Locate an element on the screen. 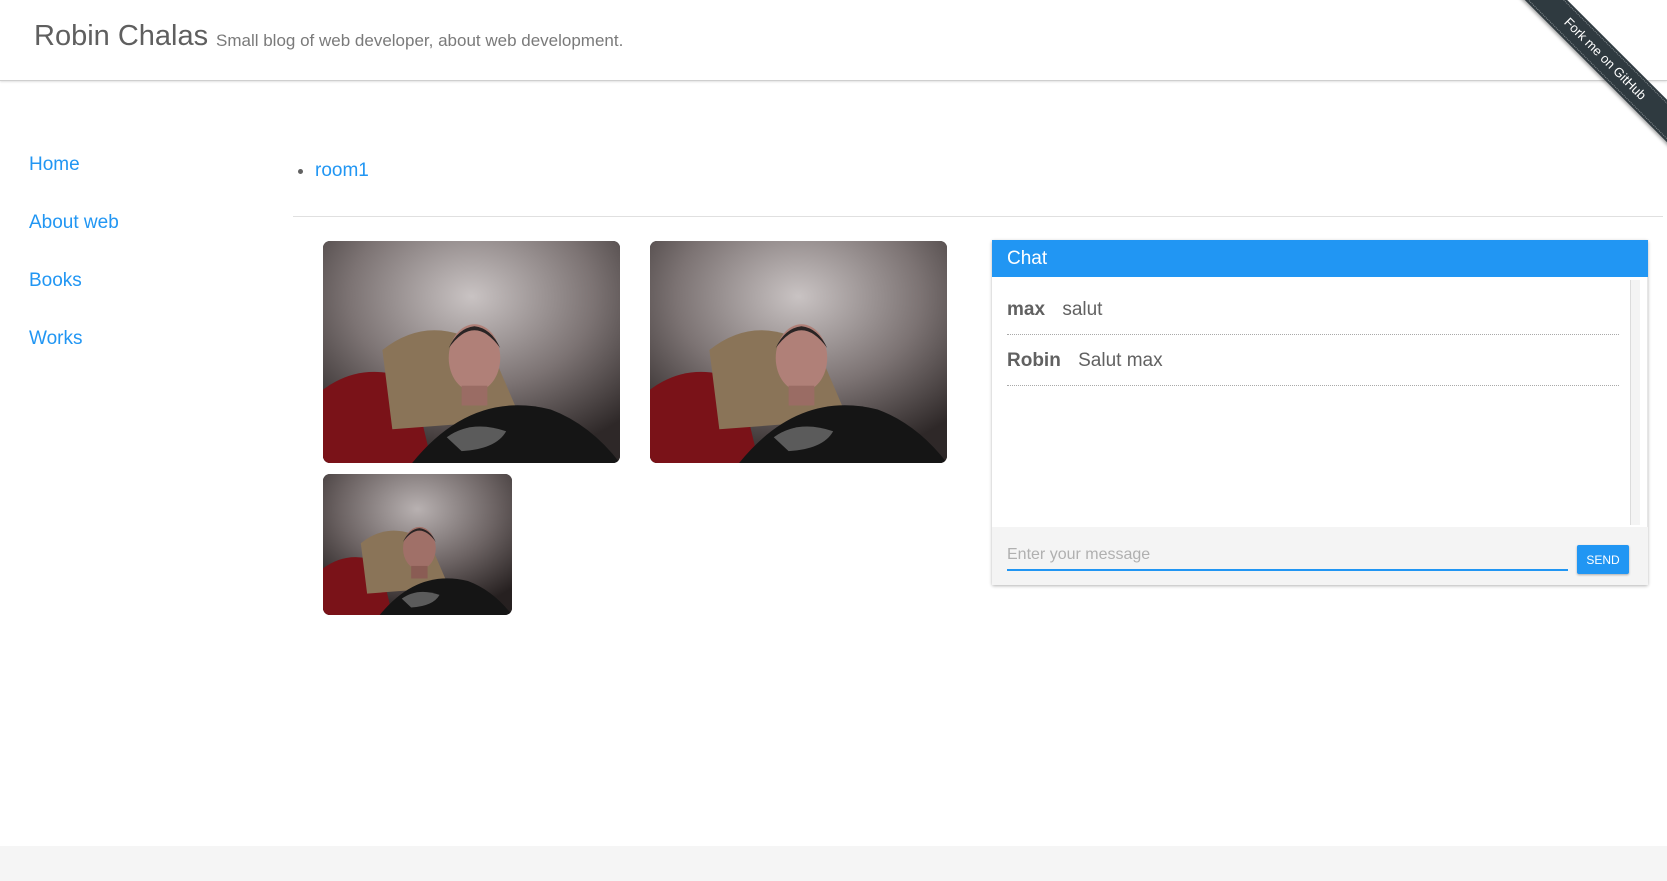 The image size is (1667, 881). fork-me-ribbon: Fork me on GitHub is located at coordinates (1592, 75).